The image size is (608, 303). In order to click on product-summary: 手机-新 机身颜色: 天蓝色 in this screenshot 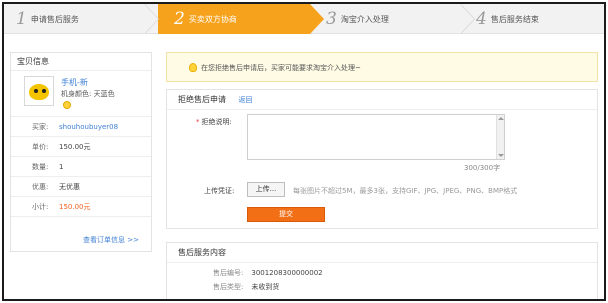, I will do `click(81, 94)`.